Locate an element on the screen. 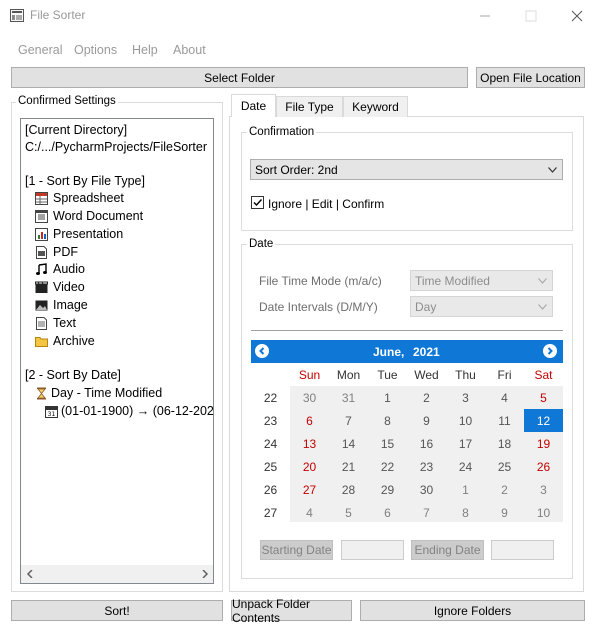 The image size is (600, 633). calendar-day: 25 is located at coordinates (504, 466).